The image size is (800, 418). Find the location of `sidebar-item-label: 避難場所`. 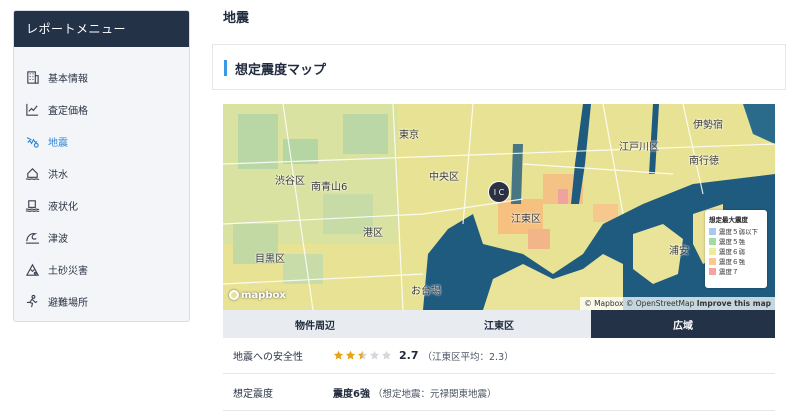

sidebar-item-label: 避難場所 is located at coordinates (68, 303).